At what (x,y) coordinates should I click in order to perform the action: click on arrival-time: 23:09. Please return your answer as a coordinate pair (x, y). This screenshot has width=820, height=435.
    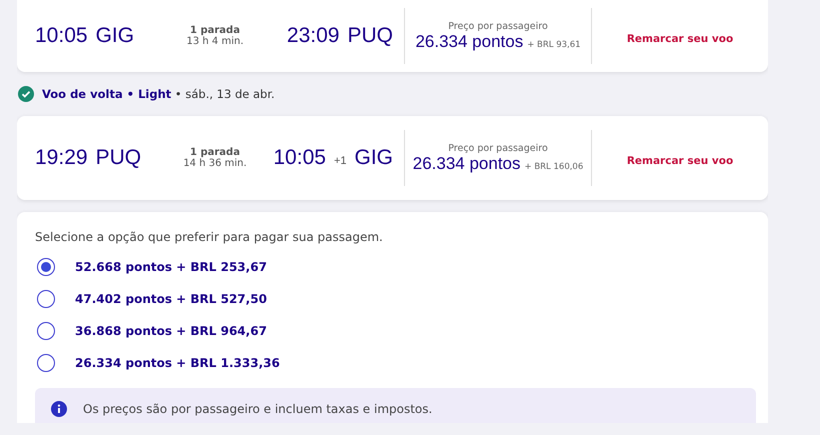
    Looking at the image, I should click on (313, 36).